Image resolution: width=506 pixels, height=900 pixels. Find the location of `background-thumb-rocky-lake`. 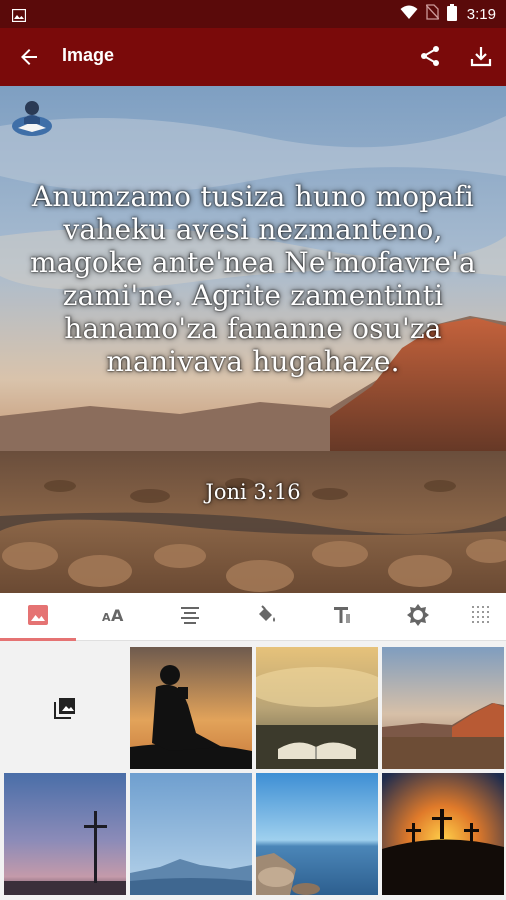

background-thumb-rocky-lake is located at coordinates (317, 834).